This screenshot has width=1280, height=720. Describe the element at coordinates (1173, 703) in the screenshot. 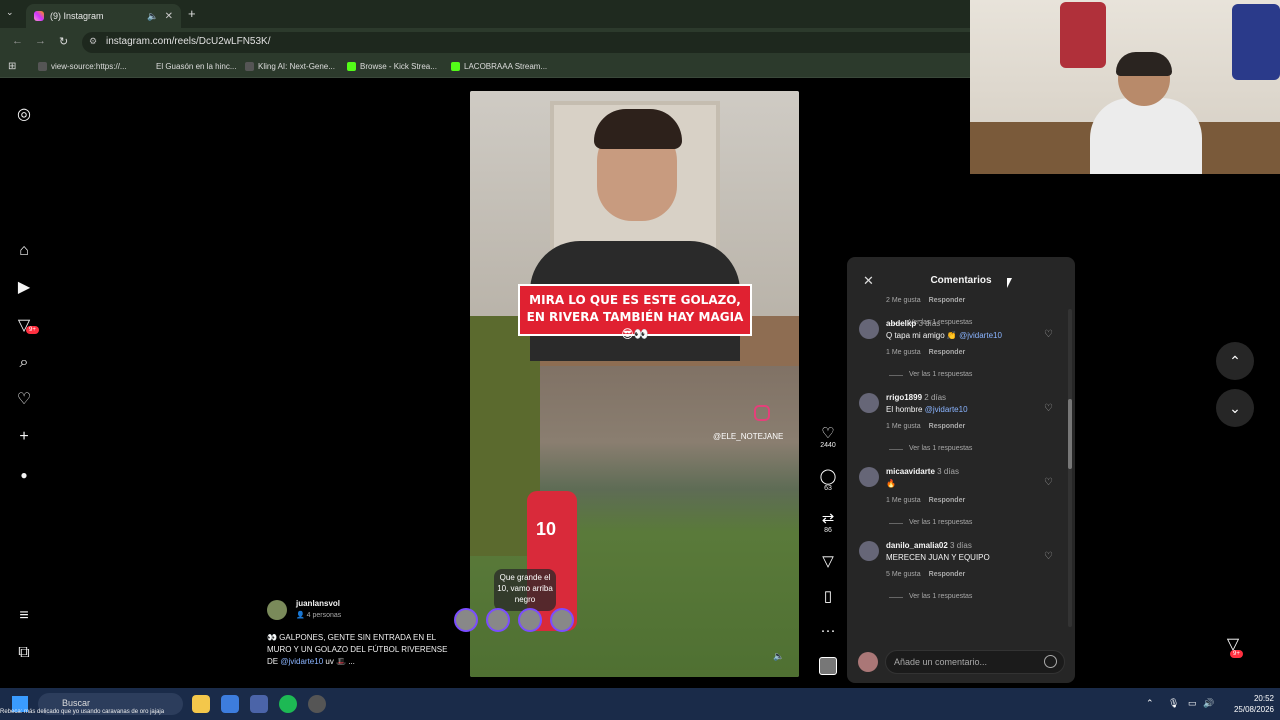

I see `mic-icon: 🎙` at that location.